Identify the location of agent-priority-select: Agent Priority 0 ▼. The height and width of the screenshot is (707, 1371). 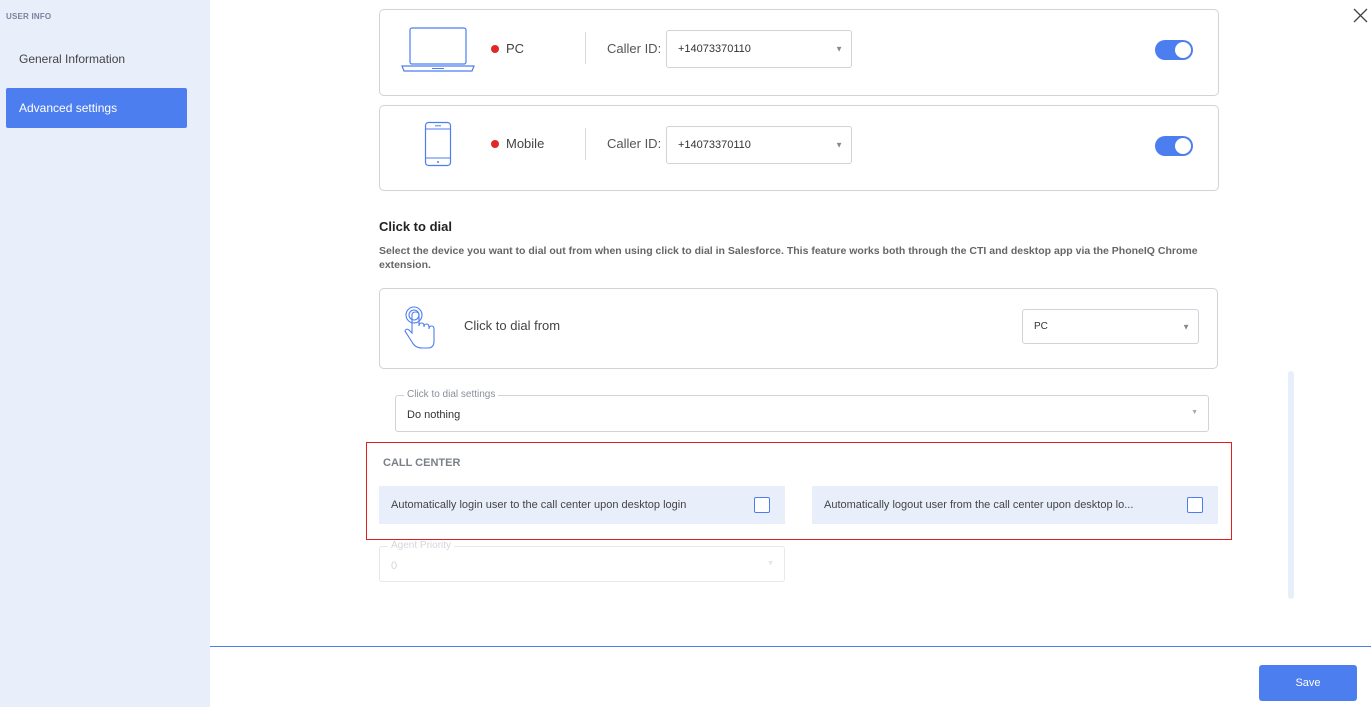
(582, 561).